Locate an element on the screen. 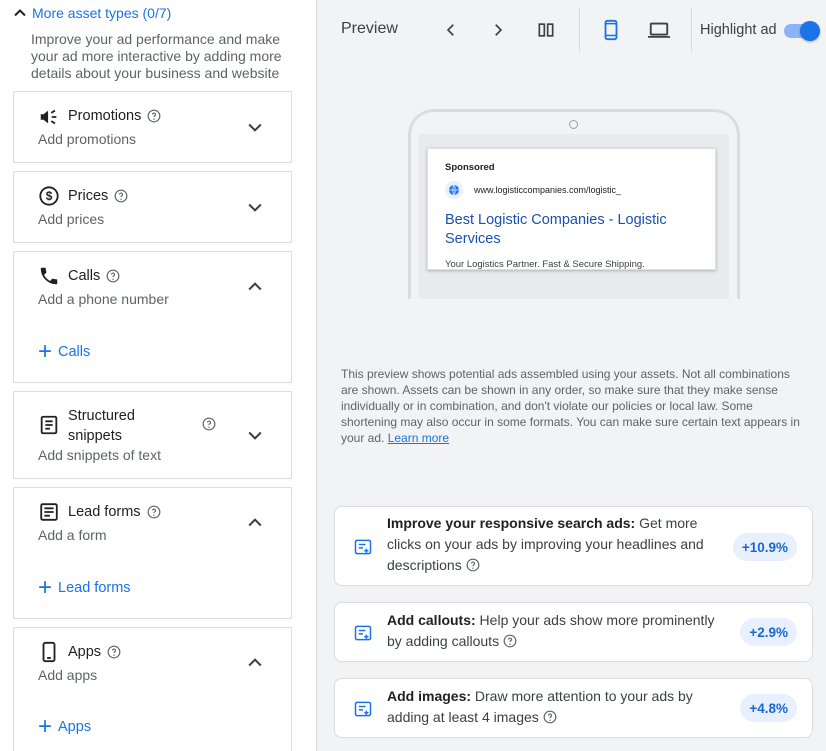 Image resolution: width=826 pixels, height=751 pixels. add-lead-forms-button: + Lead forms is located at coordinates (84, 587).